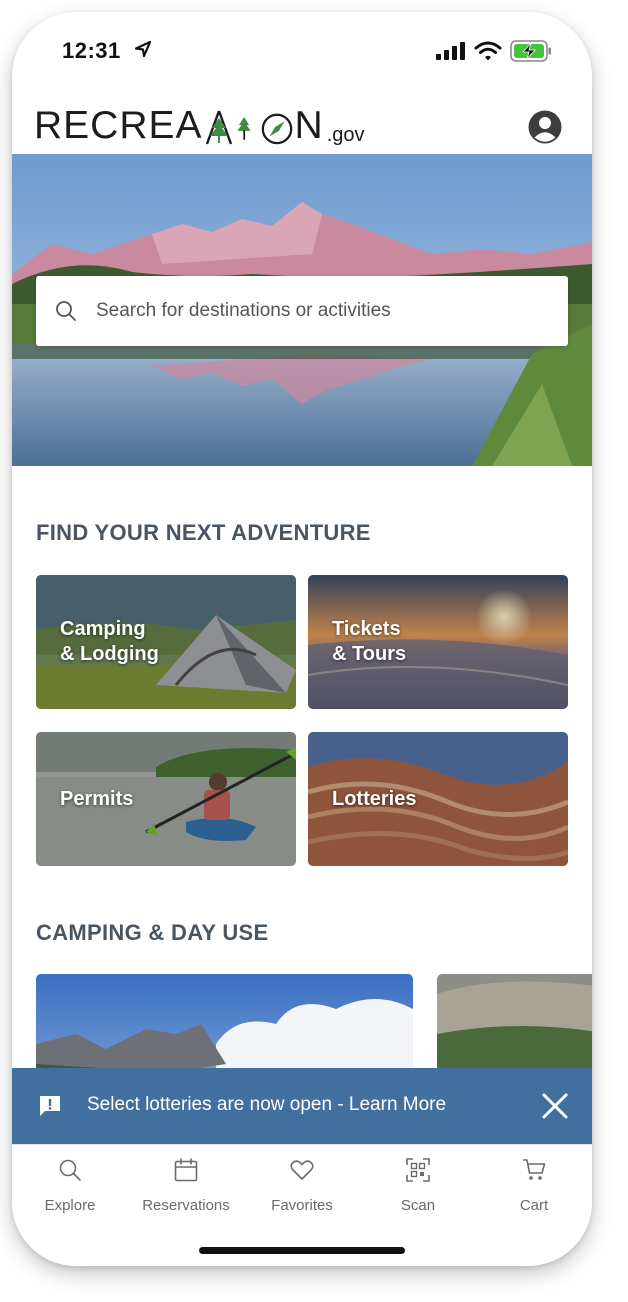 Image resolution: width=628 pixels, height=1302 pixels. I want to click on permits-tile: Permits, so click(166, 799).